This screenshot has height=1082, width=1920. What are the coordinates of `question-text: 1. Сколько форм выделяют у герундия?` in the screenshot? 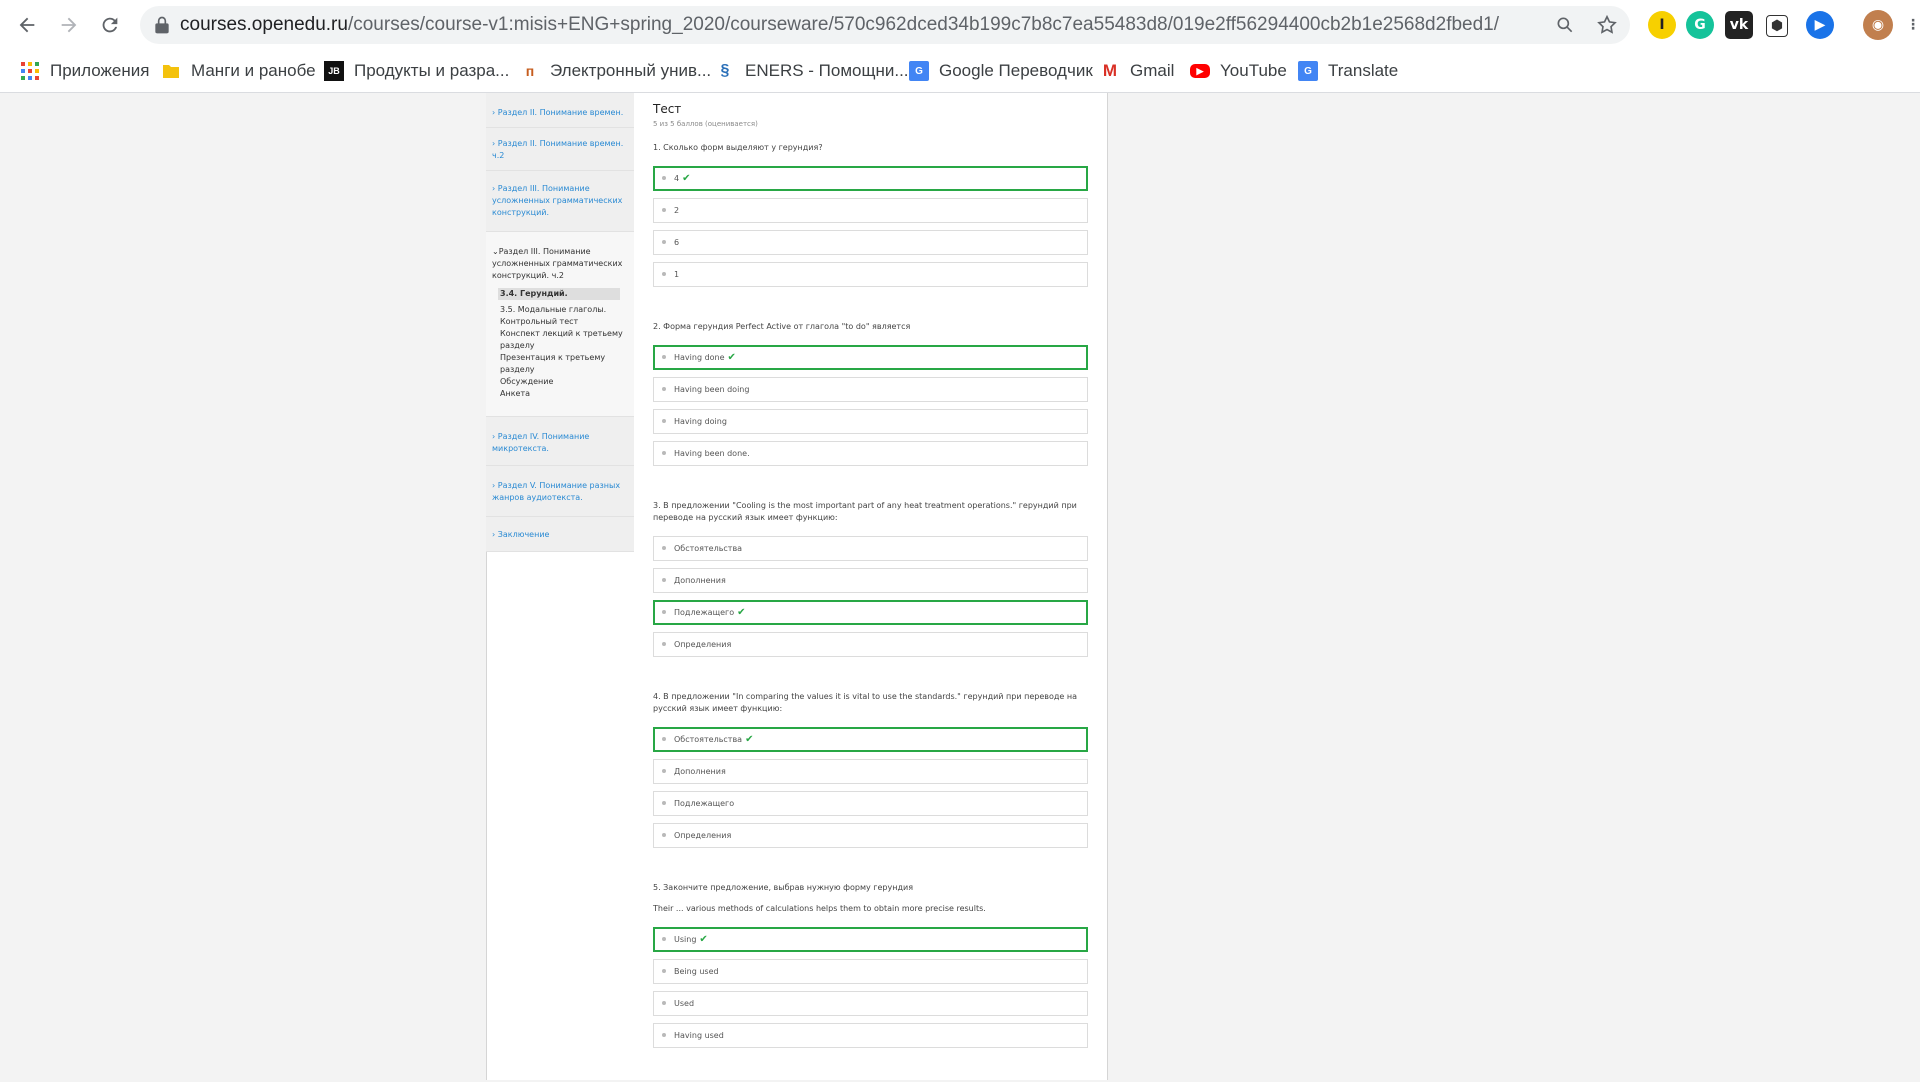 It's located at (738, 147).